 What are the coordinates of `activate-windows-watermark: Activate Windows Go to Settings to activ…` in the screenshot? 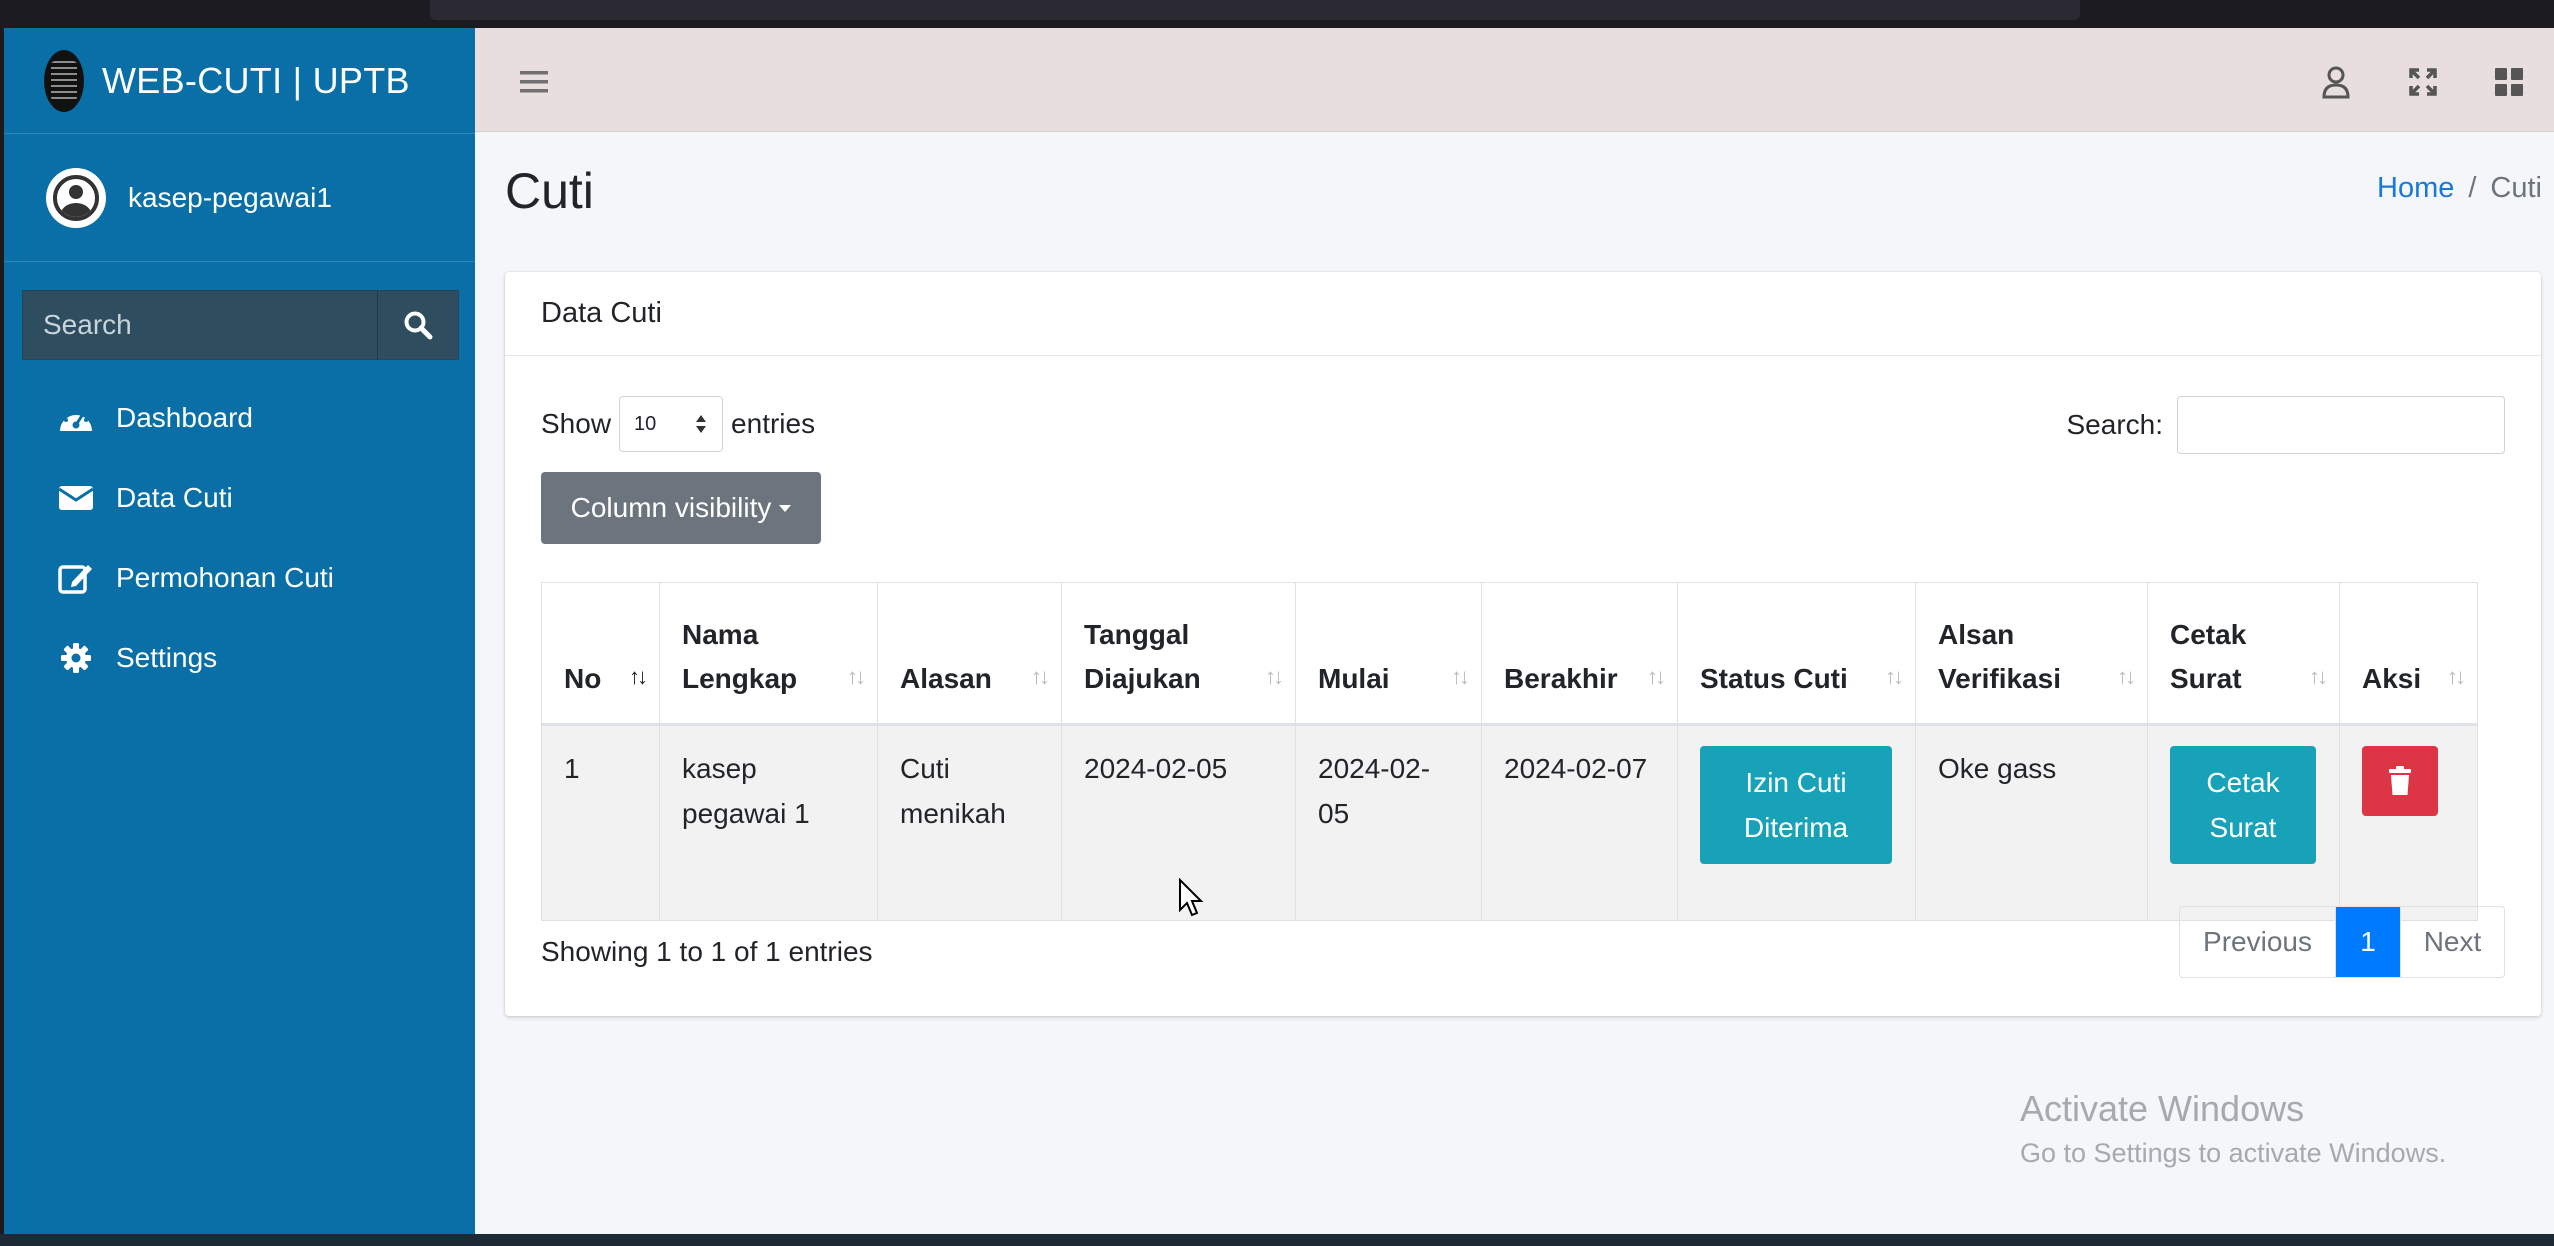 It's located at (2233, 1128).